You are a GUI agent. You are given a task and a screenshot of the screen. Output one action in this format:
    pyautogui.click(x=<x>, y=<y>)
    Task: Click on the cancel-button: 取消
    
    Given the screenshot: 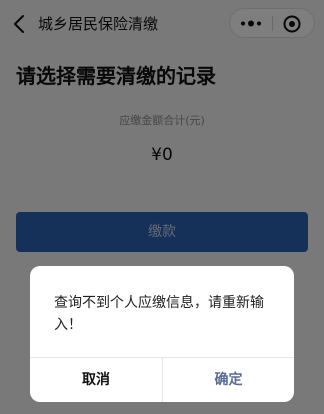 What is the action you would take?
    pyautogui.click(x=96, y=380)
    